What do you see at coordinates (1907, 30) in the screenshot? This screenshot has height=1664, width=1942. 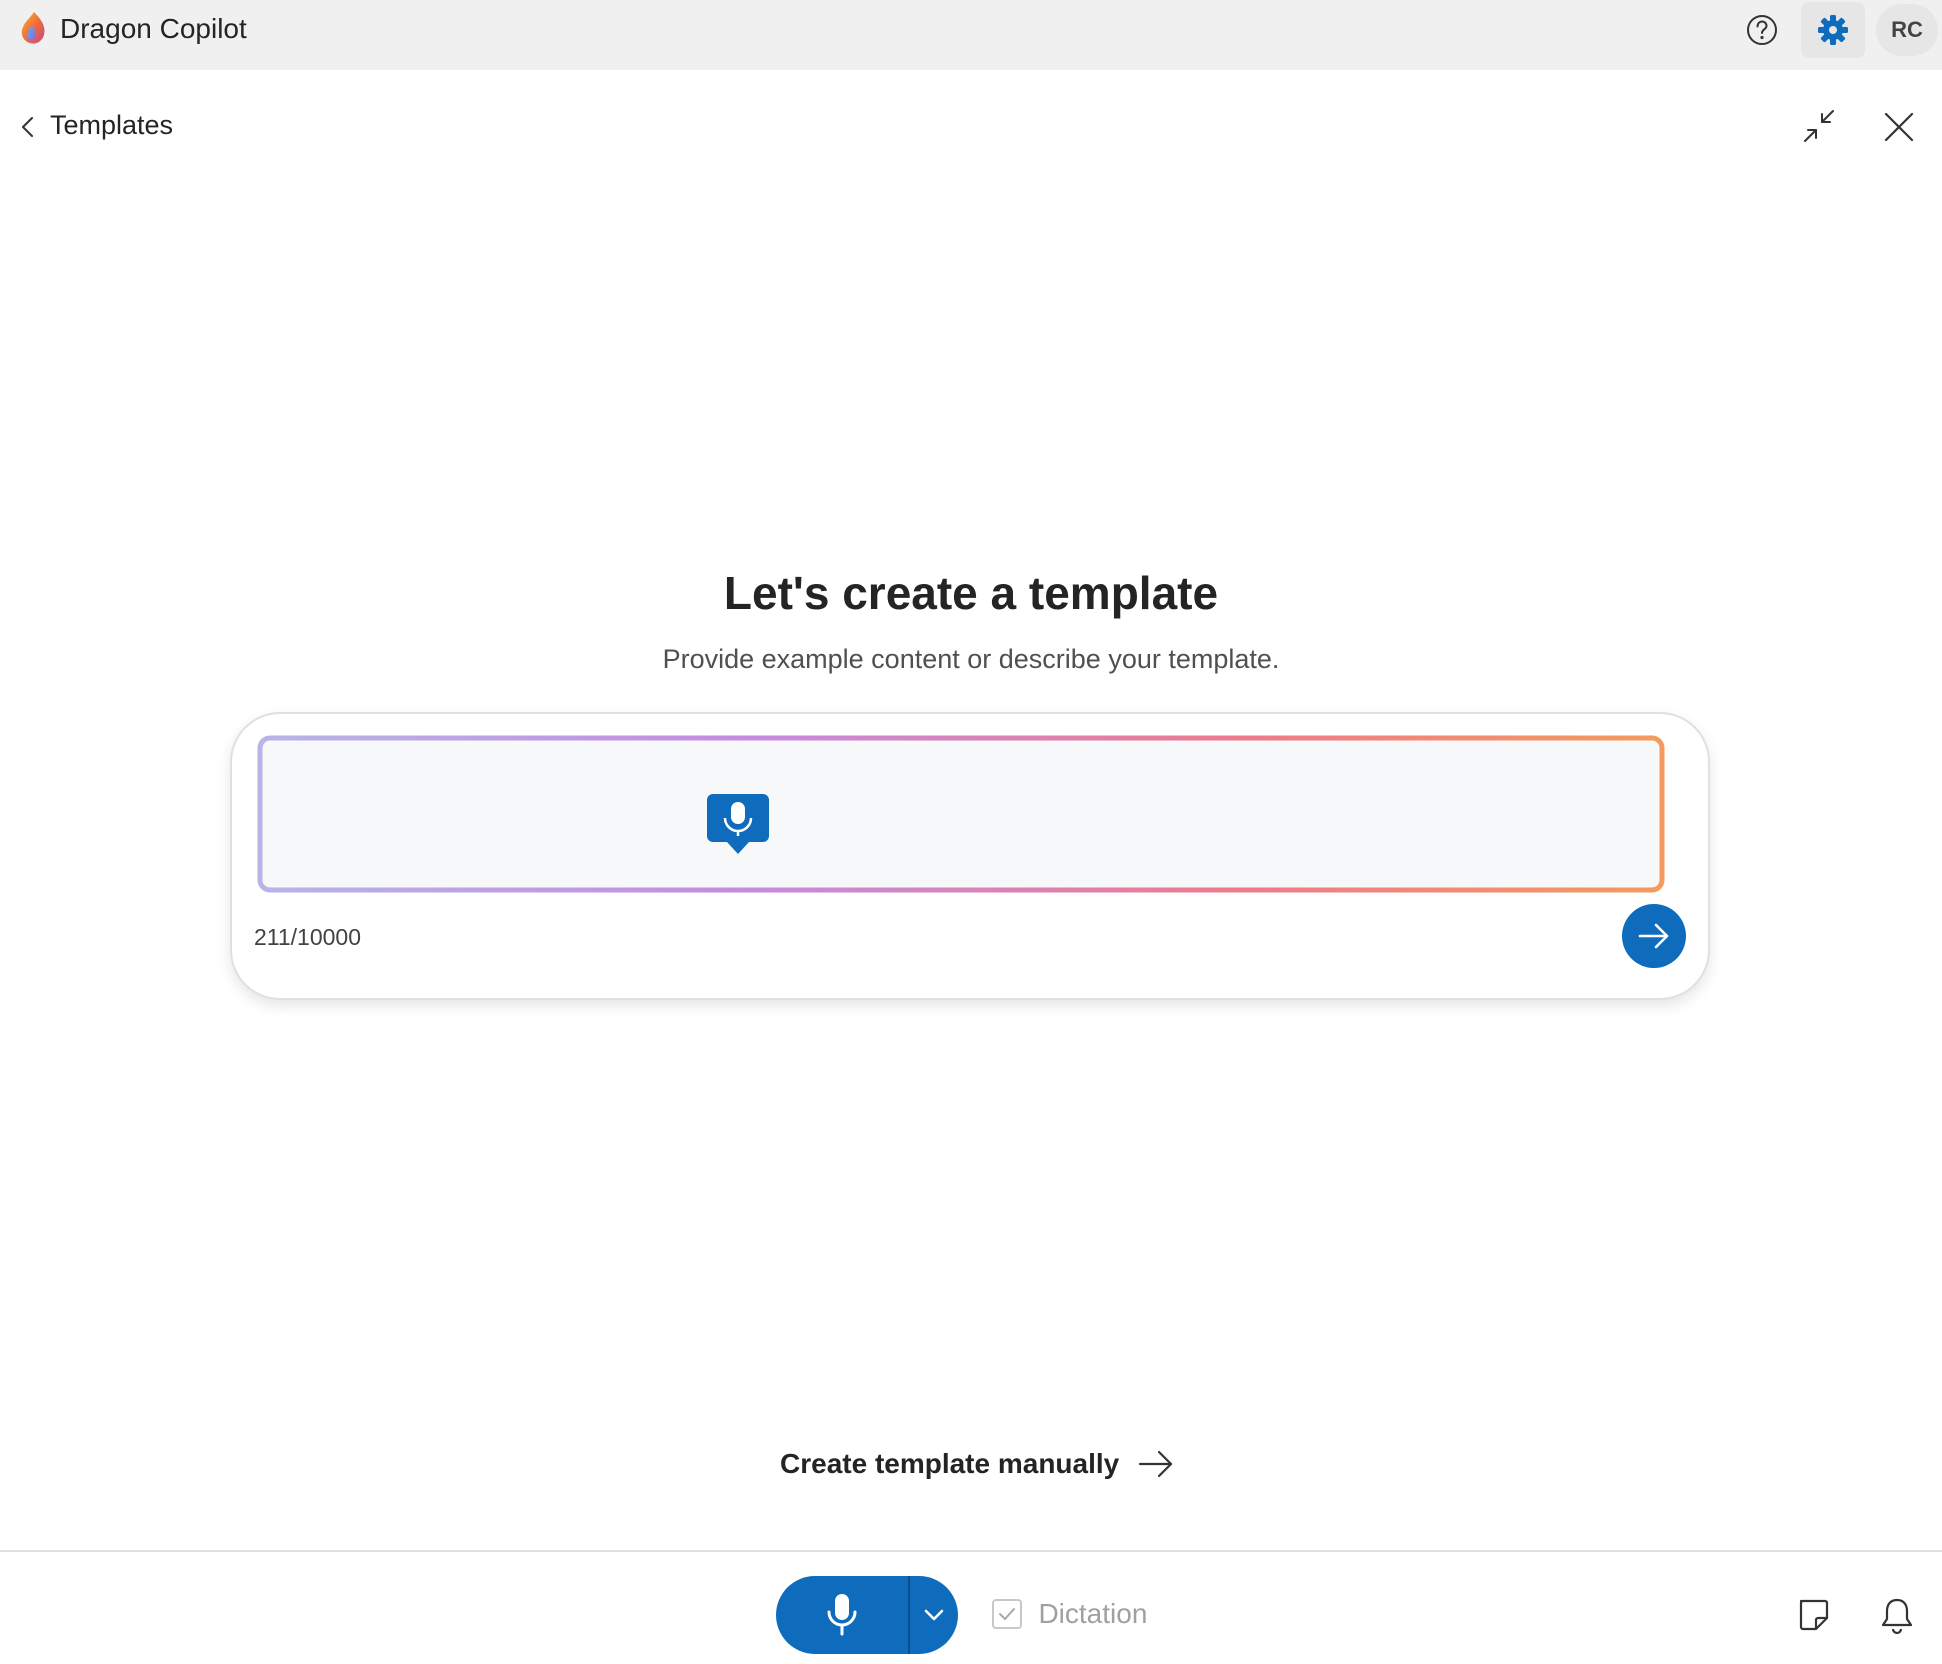 I see `user-avatar: RC` at bounding box center [1907, 30].